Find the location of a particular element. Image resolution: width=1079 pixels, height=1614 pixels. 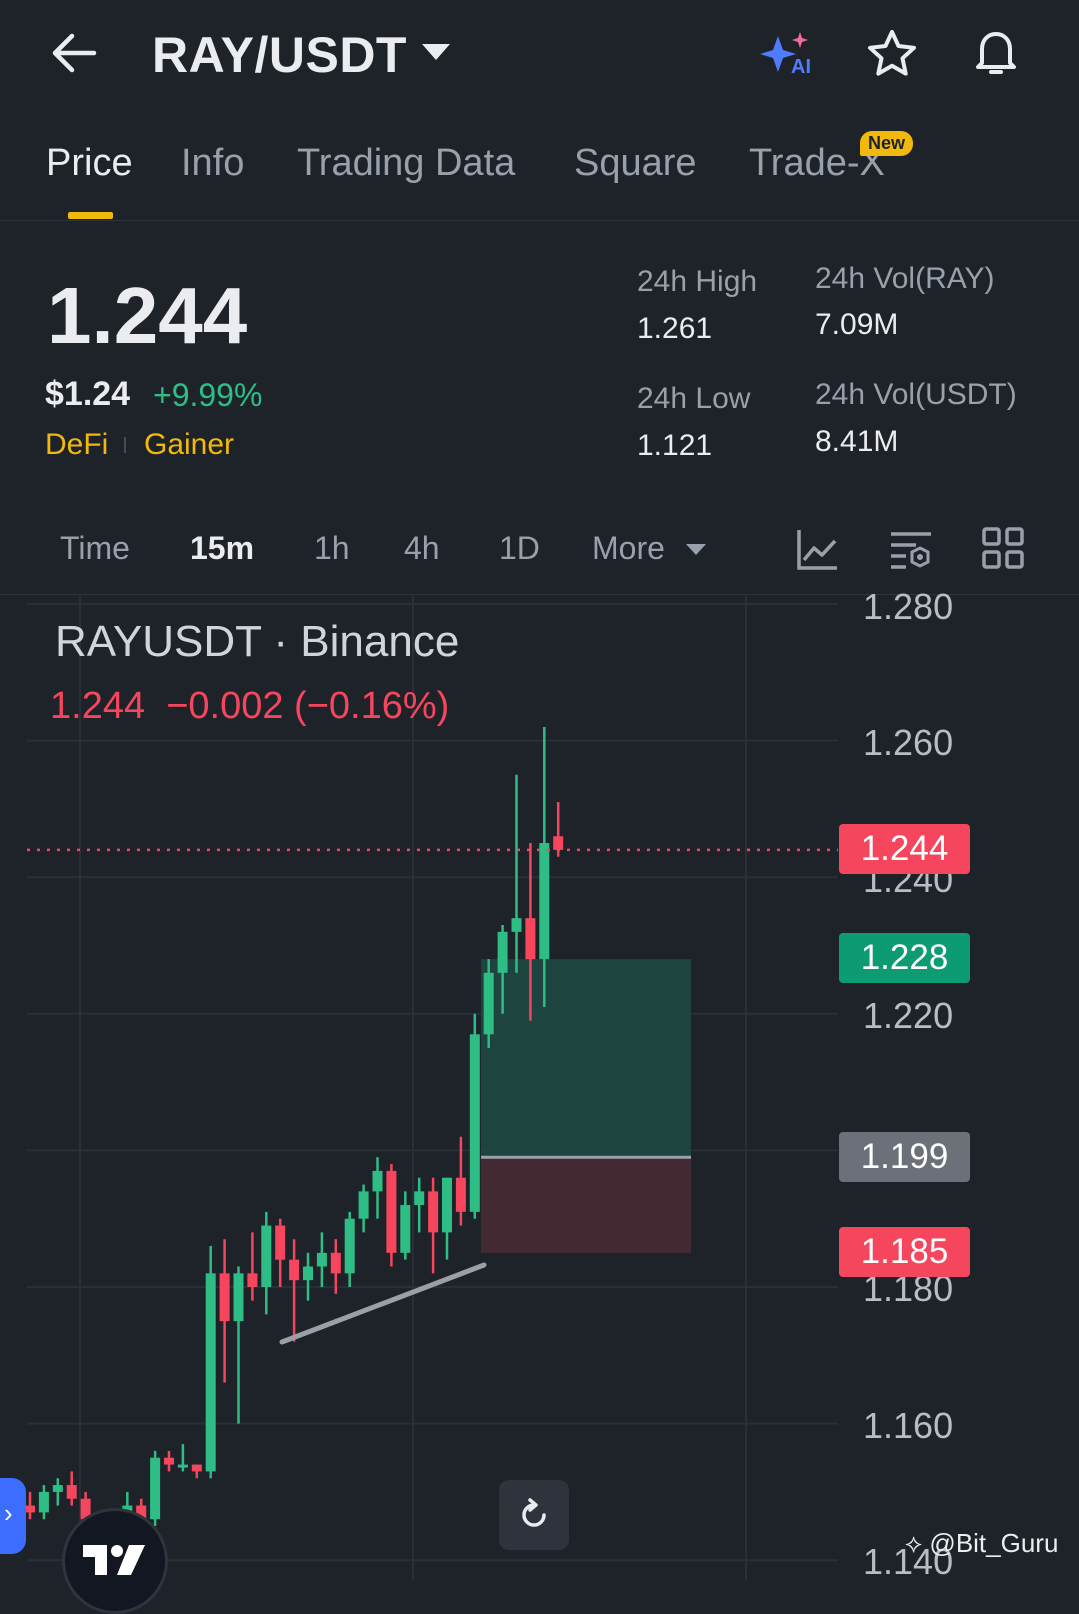

pair-title: RAY/USDT is located at coordinates (279, 55).